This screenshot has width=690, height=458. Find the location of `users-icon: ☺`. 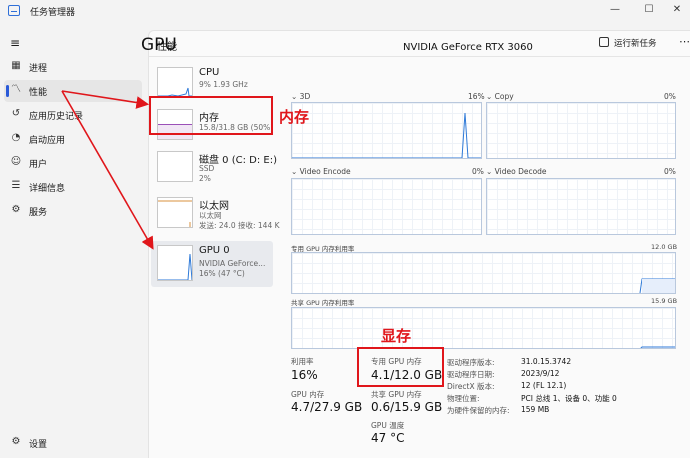

users-icon: ☺ is located at coordinates (16, 161).